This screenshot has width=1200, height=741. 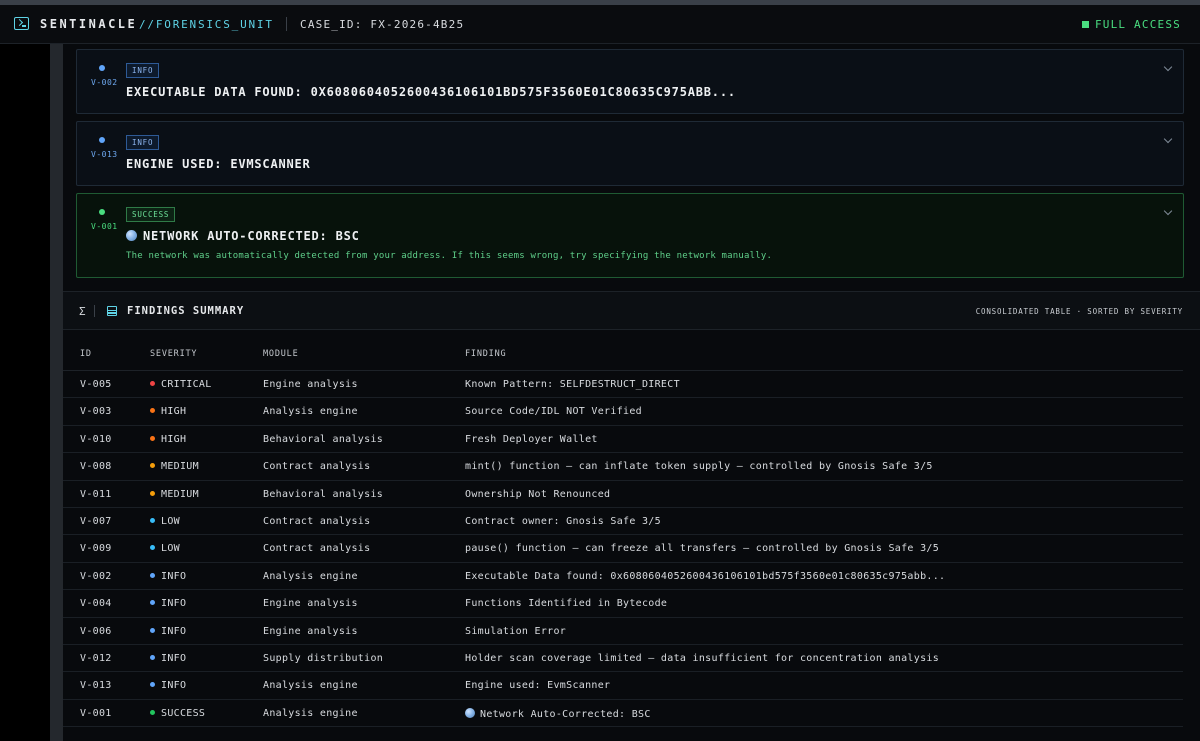 What do you see at coordinates (94, 311) in the screenshot?
I see `summary-divider` at bounding box center [94, 311].